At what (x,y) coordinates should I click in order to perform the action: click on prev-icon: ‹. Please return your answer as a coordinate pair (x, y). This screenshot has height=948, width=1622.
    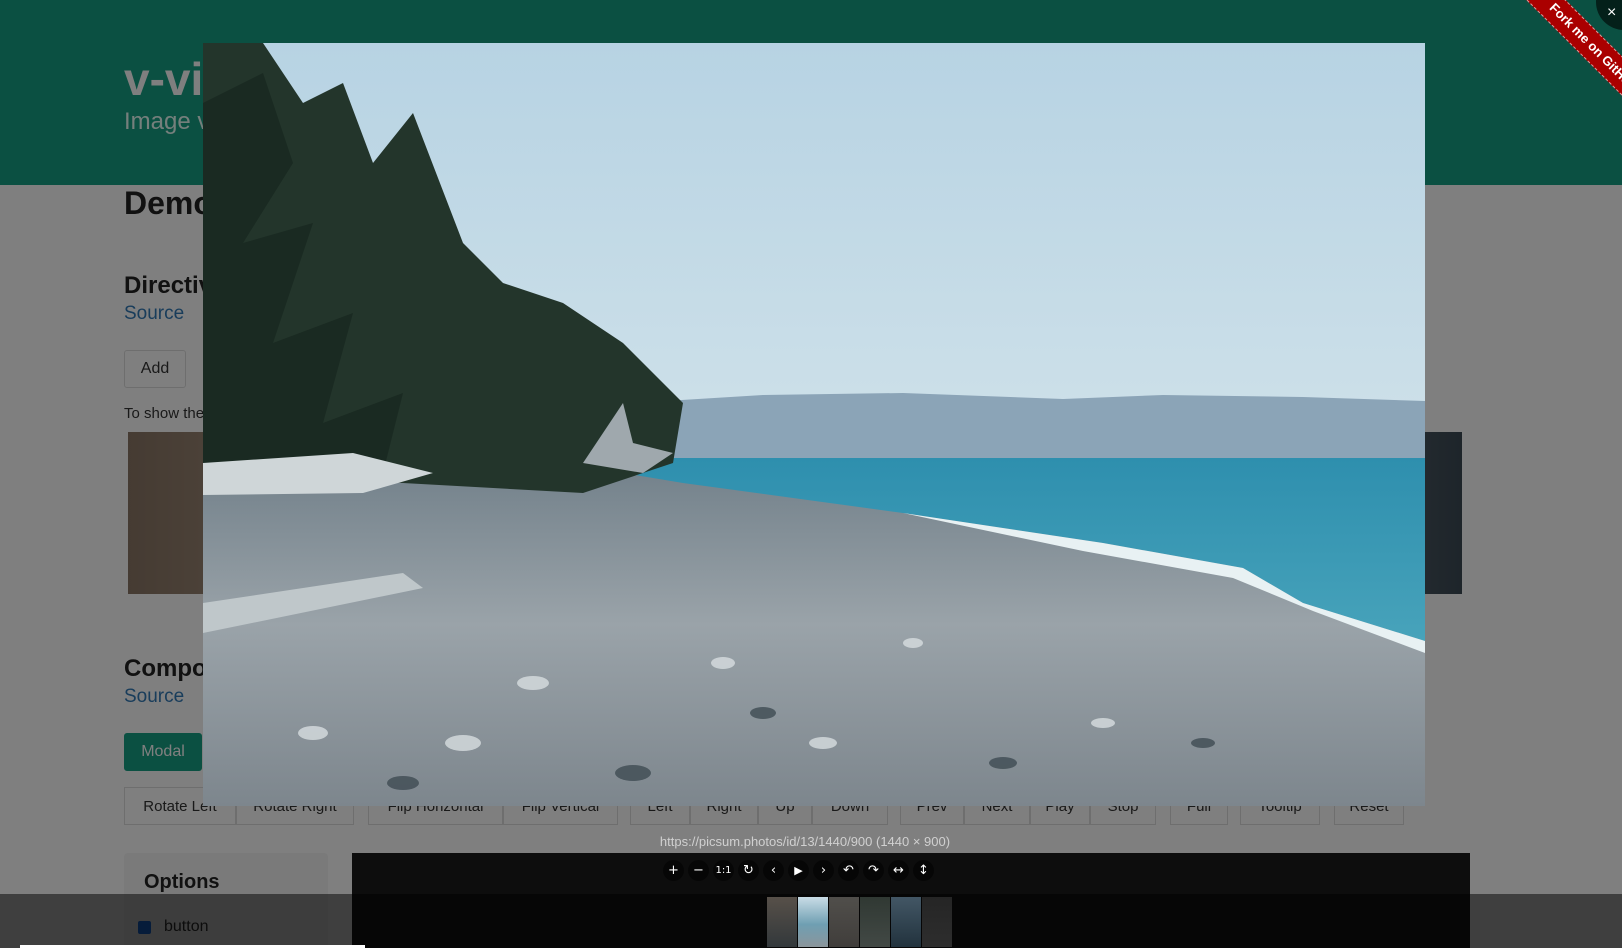
    Looking at the image, I should click on (773, 870).